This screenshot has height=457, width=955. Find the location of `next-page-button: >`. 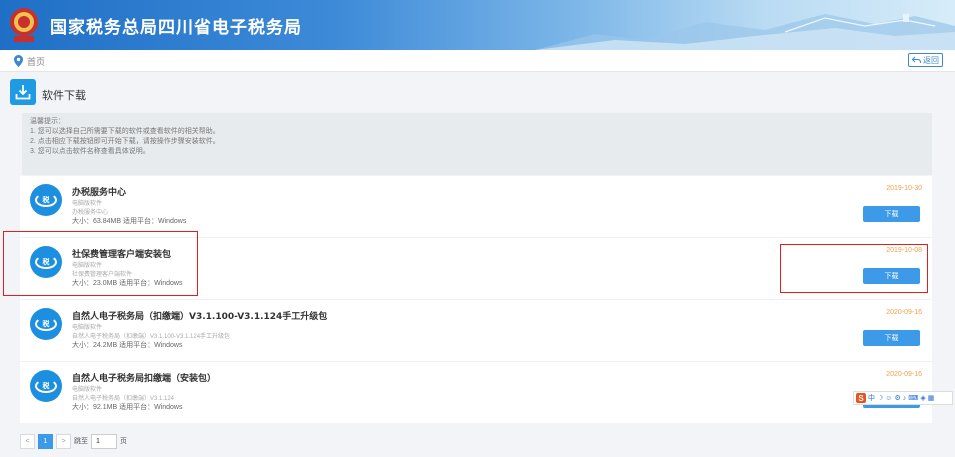

next-page-button: > is located at coordinates (63, 441).